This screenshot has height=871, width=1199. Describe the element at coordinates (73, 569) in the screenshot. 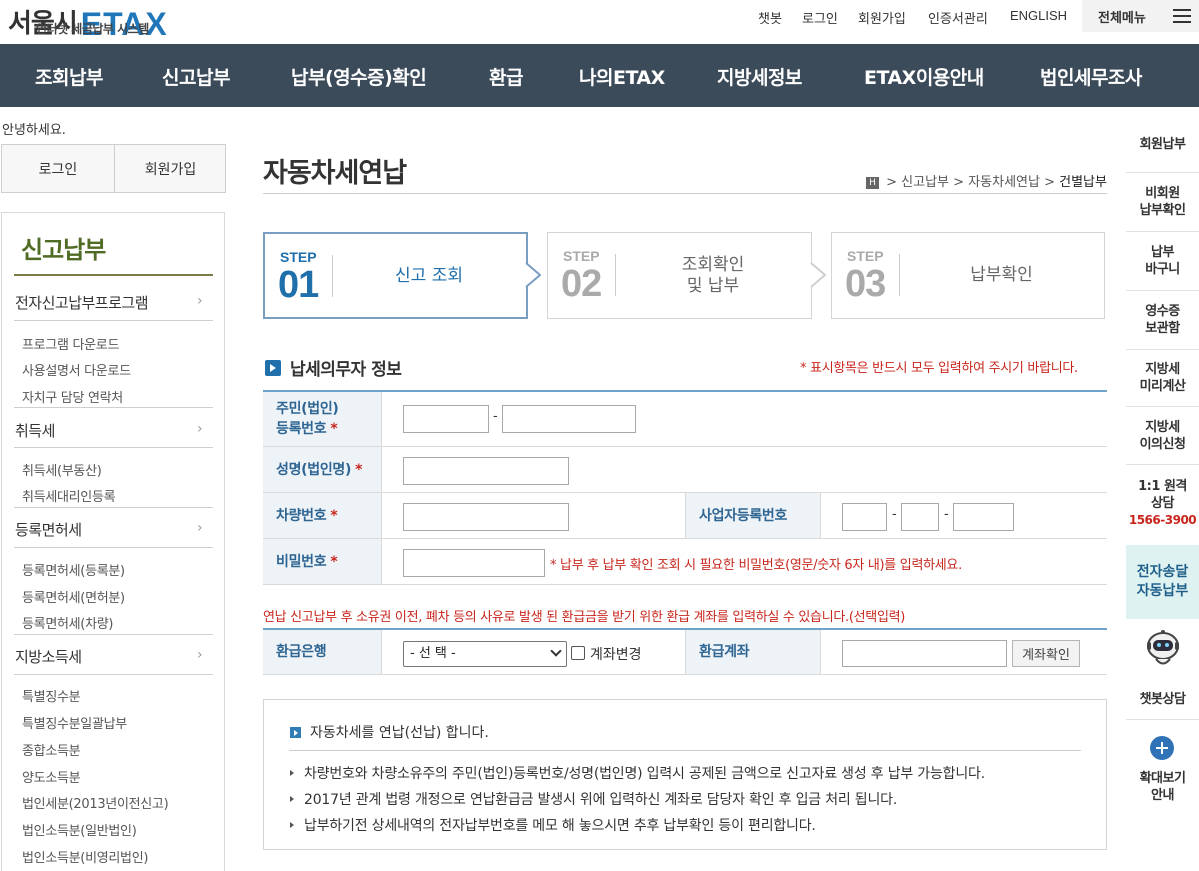

I see `sidebar-item-reg-registration: 등록면허세(등록분)` at that location.